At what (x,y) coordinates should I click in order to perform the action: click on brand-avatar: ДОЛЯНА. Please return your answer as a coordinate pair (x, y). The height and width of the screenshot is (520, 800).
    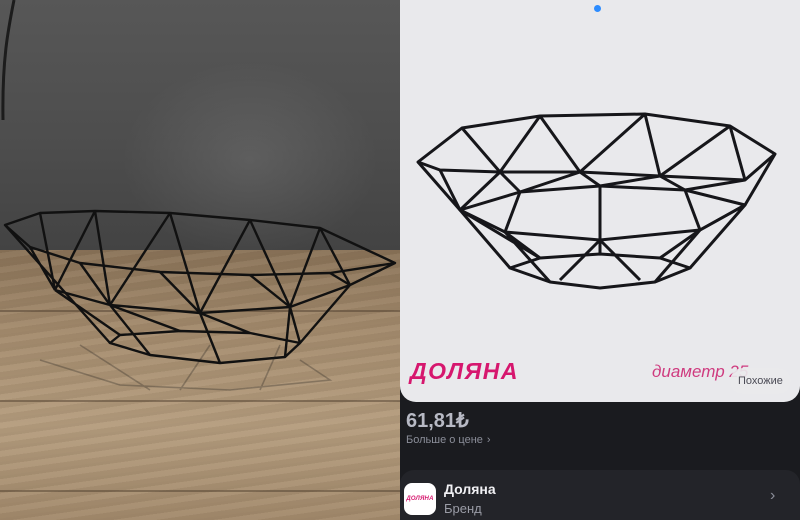
    Looking at the image, I should click on (420, 499).